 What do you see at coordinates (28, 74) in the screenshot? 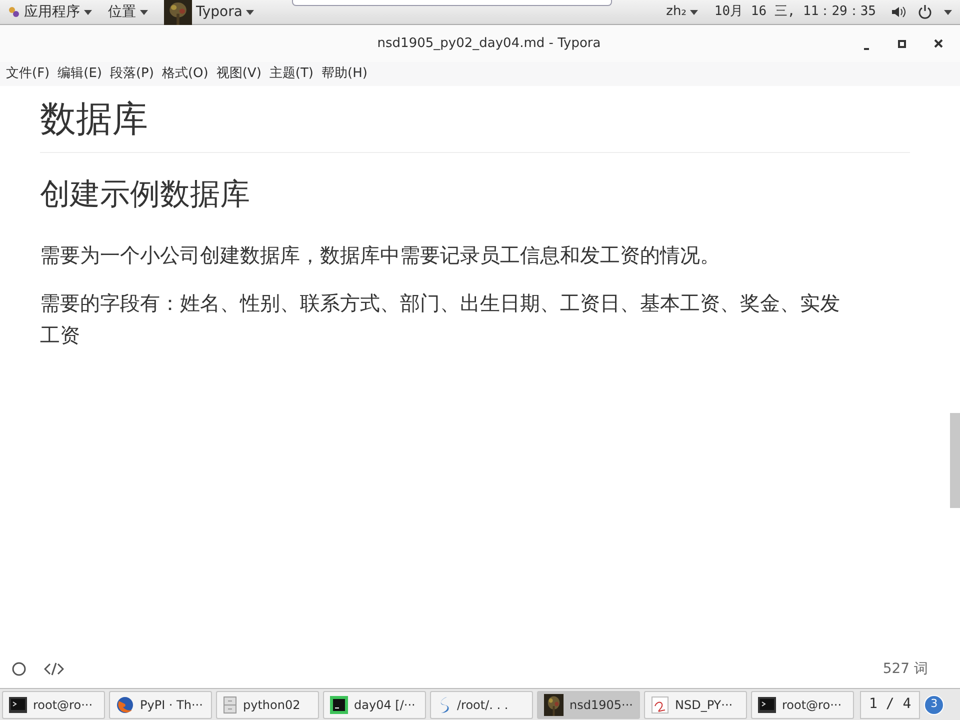
I see `menu-item: 文件(F)` at bounding box center [28, 74].